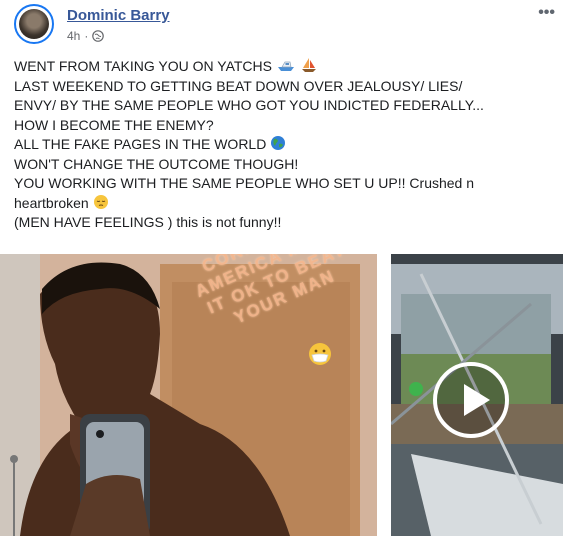 This screenshot has width=563, height=536. I want to click on post-text-line: (MEN HAVE FEELINGS ) this is not funny!!, so click(148, 222).